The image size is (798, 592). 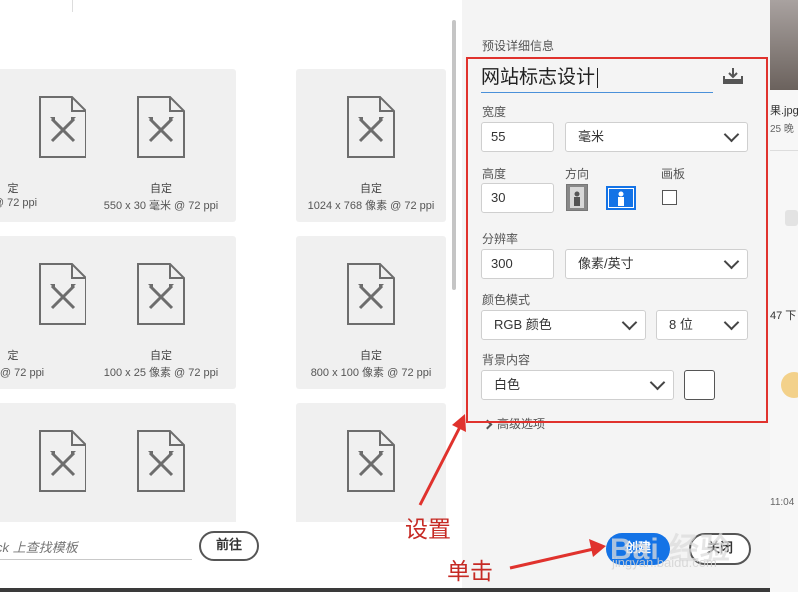 What do you see at coordinates (664, 562) in the screenshot?
I see `watermark-url: jingyan.baidu.com` at bounding box center [664, 562].